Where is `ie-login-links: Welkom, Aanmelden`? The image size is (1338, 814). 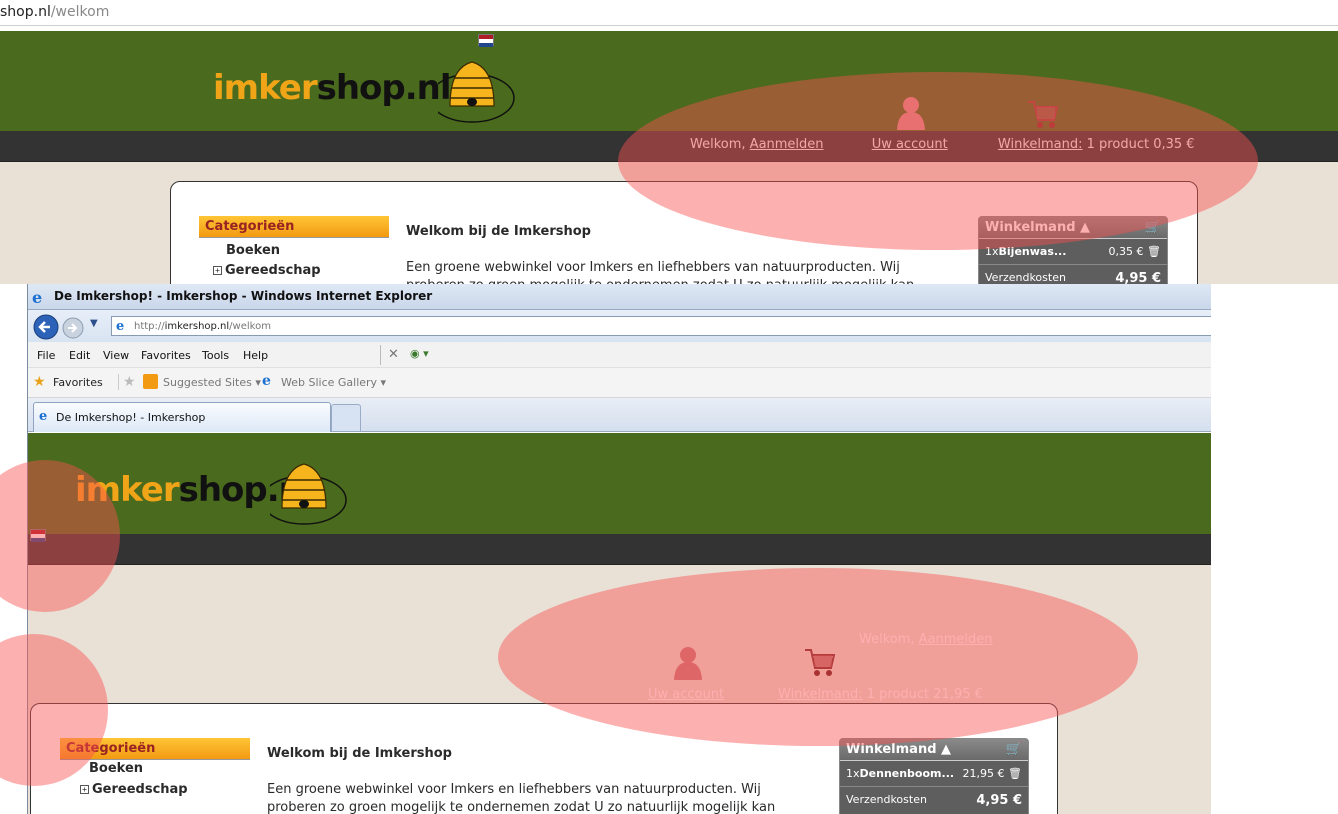 ie-login-links: Welkom, Aanmelden is located at coordinates (926, 639).